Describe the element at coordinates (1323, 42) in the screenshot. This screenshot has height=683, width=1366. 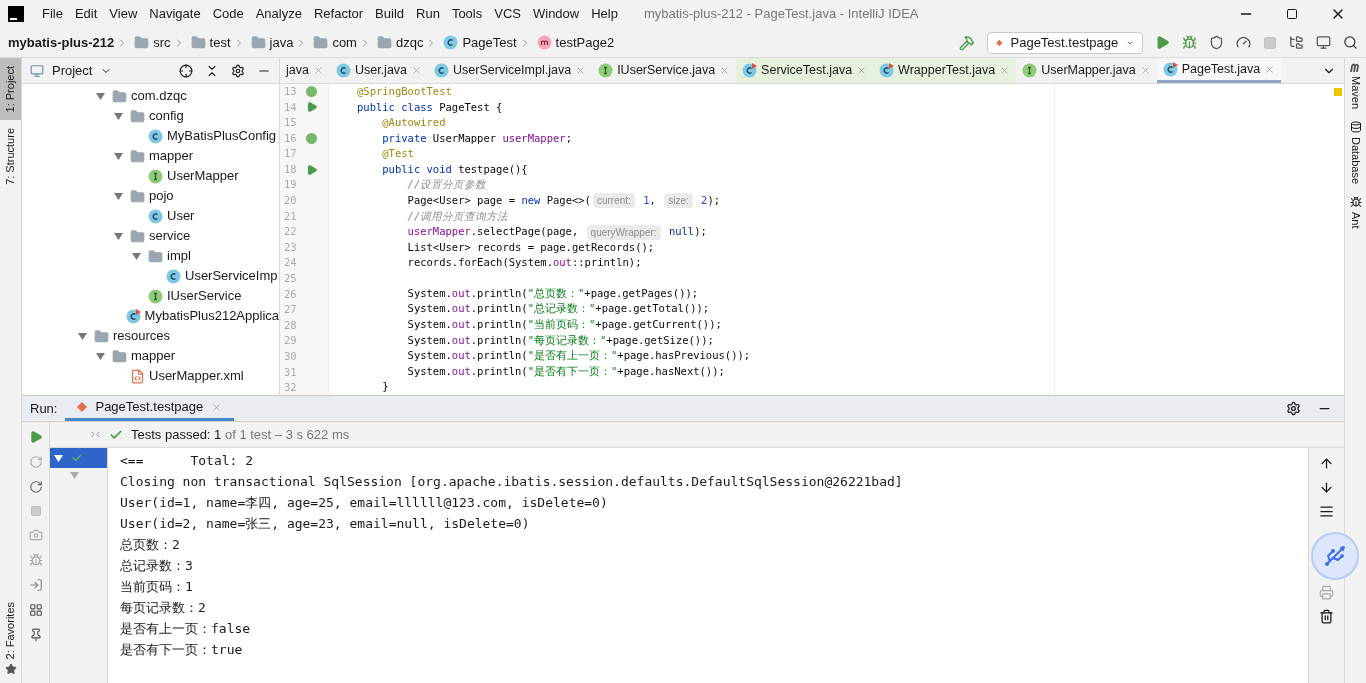
I see `terminal-icon` at that location.